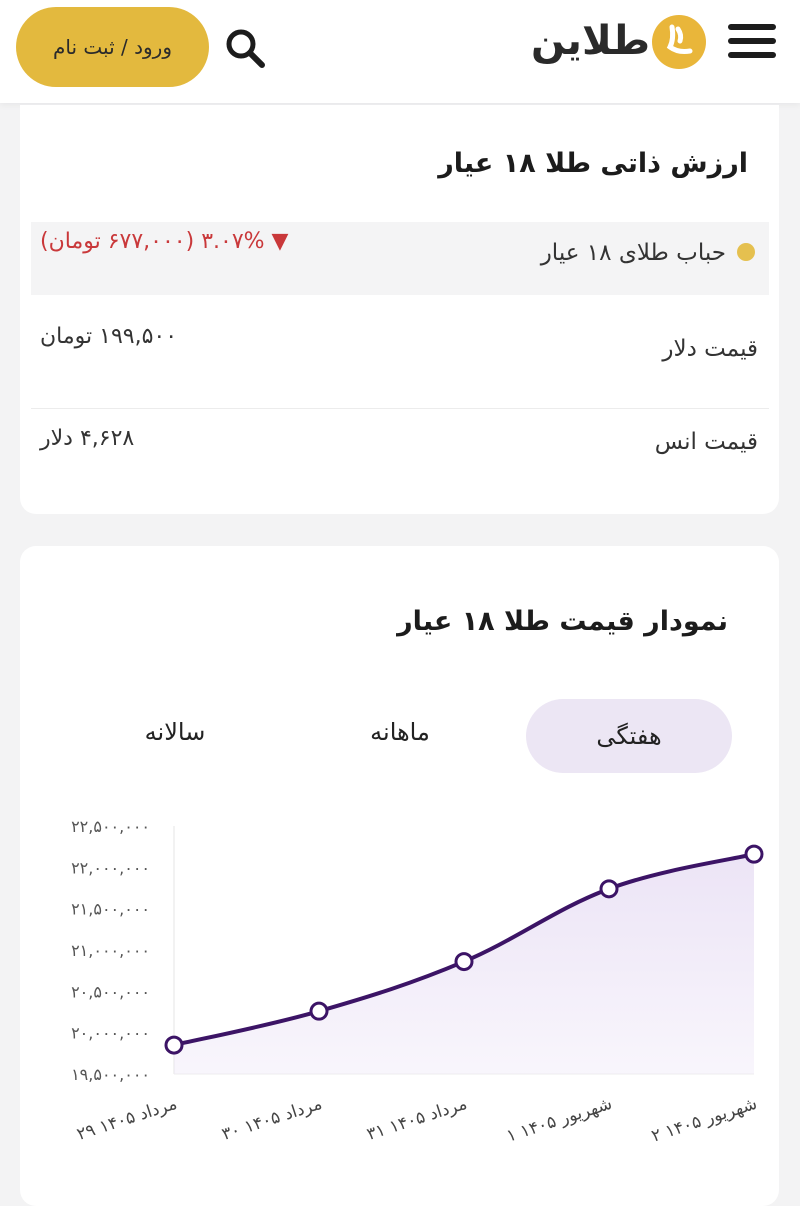 The height and width of the screenshot is (1206, 800). What do you see at coordinates (559, 1120) in the screenshot?
I see `x-tick-label-3: ۱ شهریور ۱۴۰۵` at bounding box center [559, 1120].